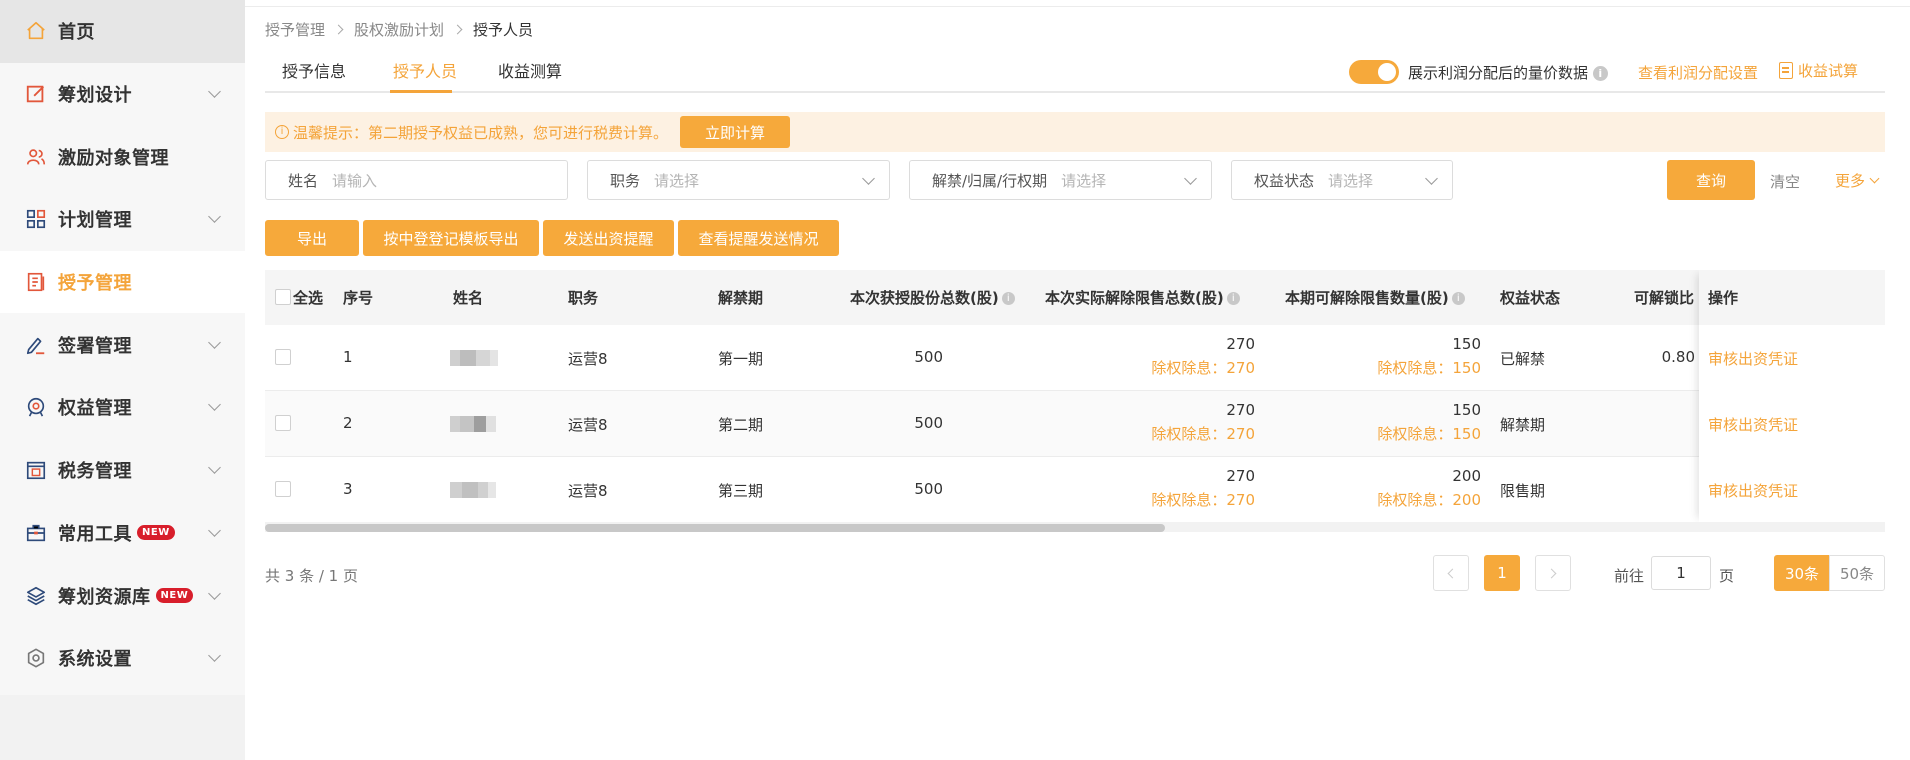 This screenshot has height=760, width=1910. Describe the element at coordinates (932, 297) in the screenshot. I see `header-granted: 本次获授股份总数(股) i` at that location.